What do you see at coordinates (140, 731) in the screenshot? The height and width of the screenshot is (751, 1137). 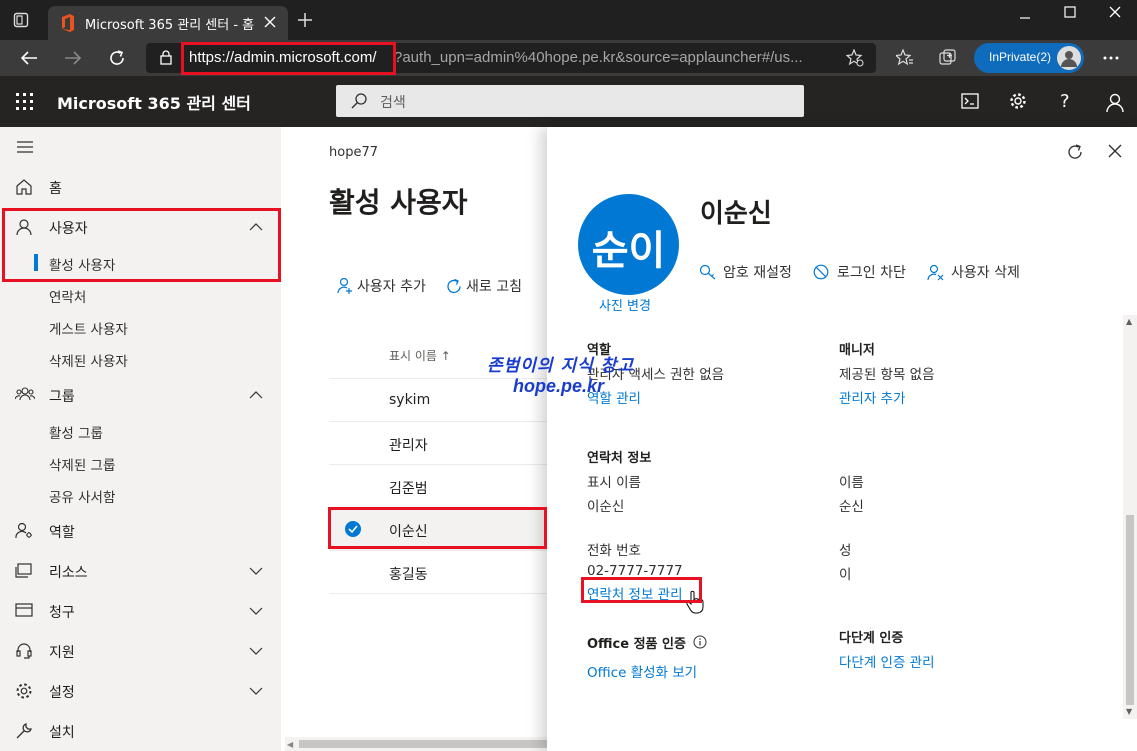 I see `nav-item-setup: 설치` at bounding box center [140, 731].